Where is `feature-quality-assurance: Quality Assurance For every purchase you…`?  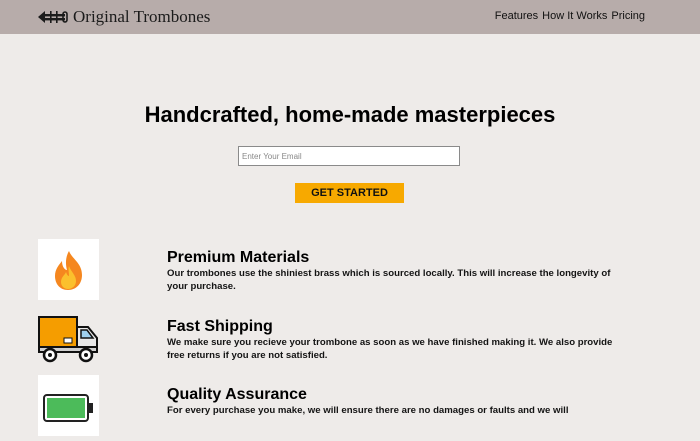
feature-quality-assurance: Quality Assurance For every purchase you… is located at coordinates (392, 401).